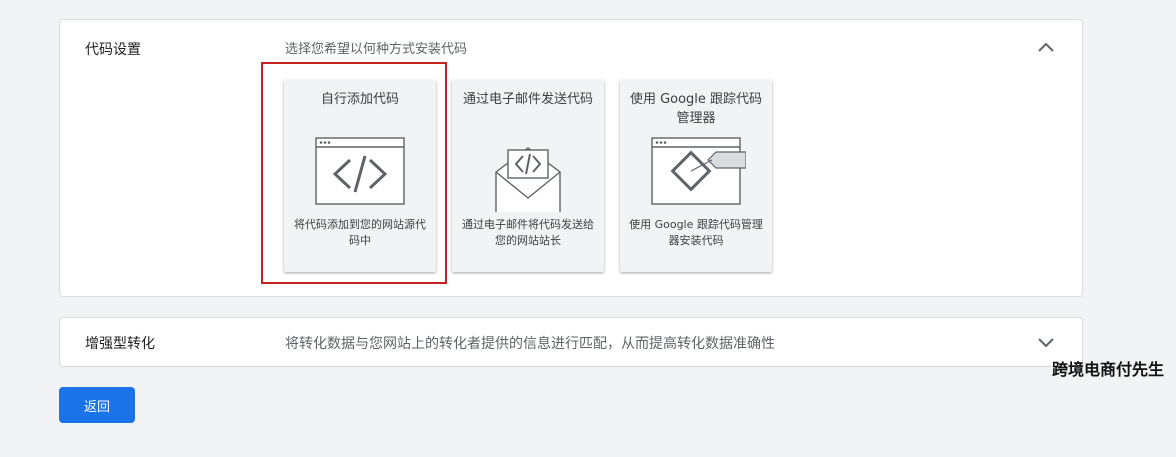  I want to click on watermark-text: 跨境电商付先生, so click(1107, 369).